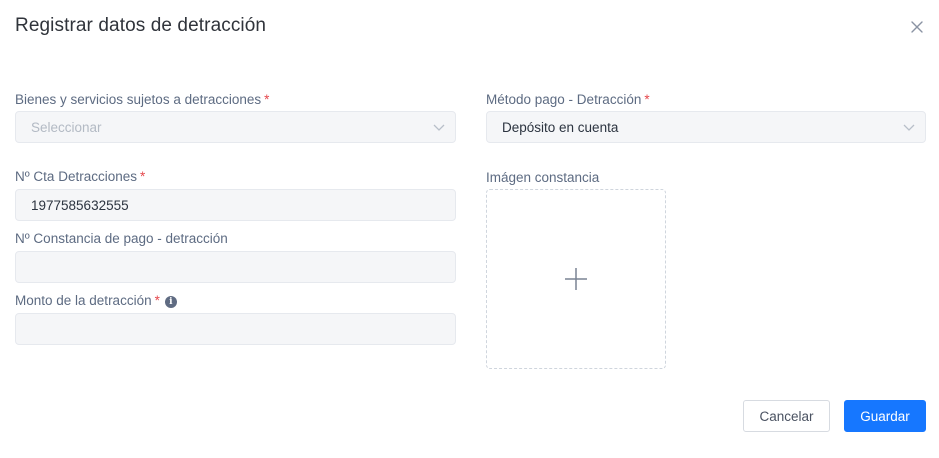 This screenshot has width=939, height=458. Describe the element at coordinates (66, 127) in the screenshot. I see `bienes-select-placeholder: Seleccionar` at that location.